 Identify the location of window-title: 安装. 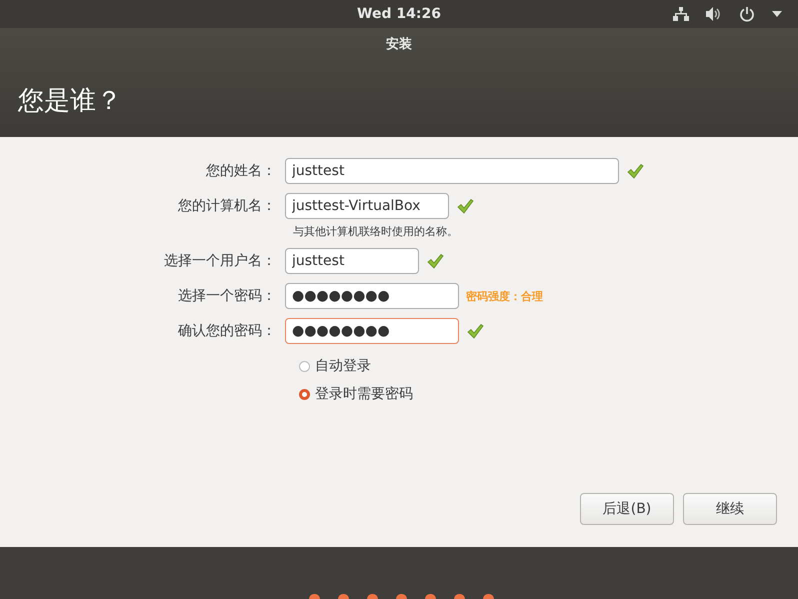
(399, 44).